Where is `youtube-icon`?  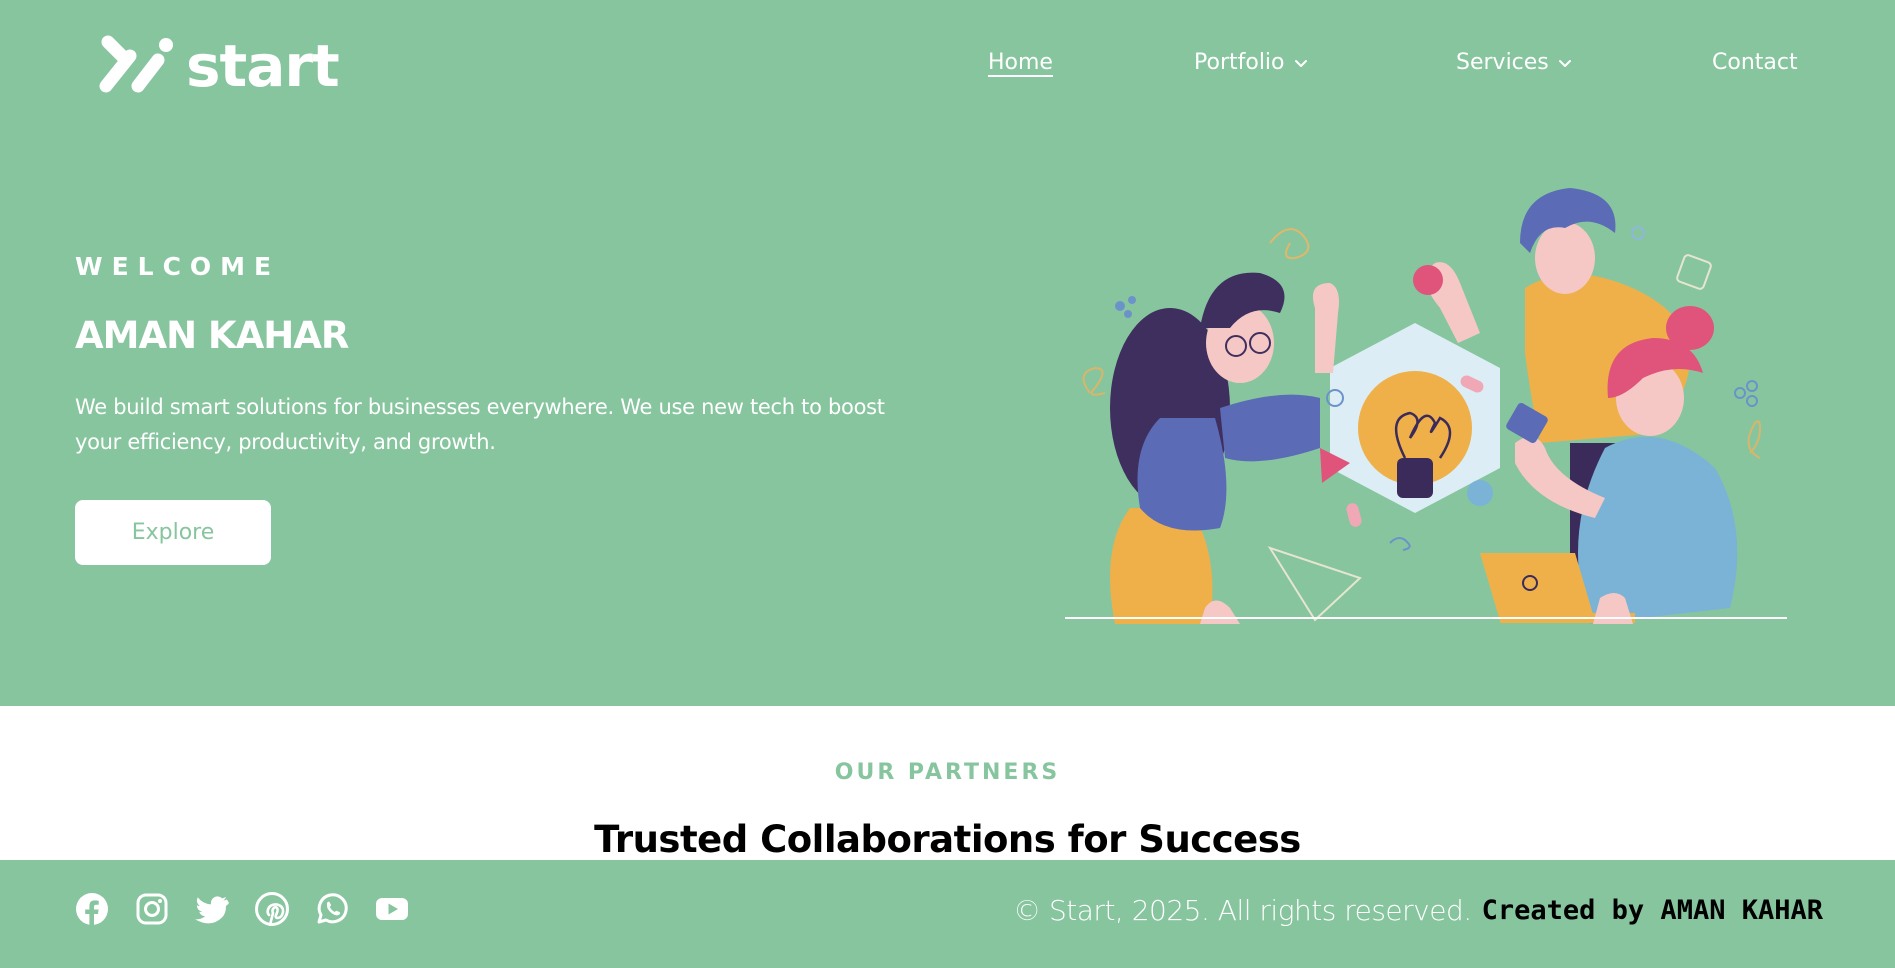
youtube-icon is located at coordinates (392, 909).